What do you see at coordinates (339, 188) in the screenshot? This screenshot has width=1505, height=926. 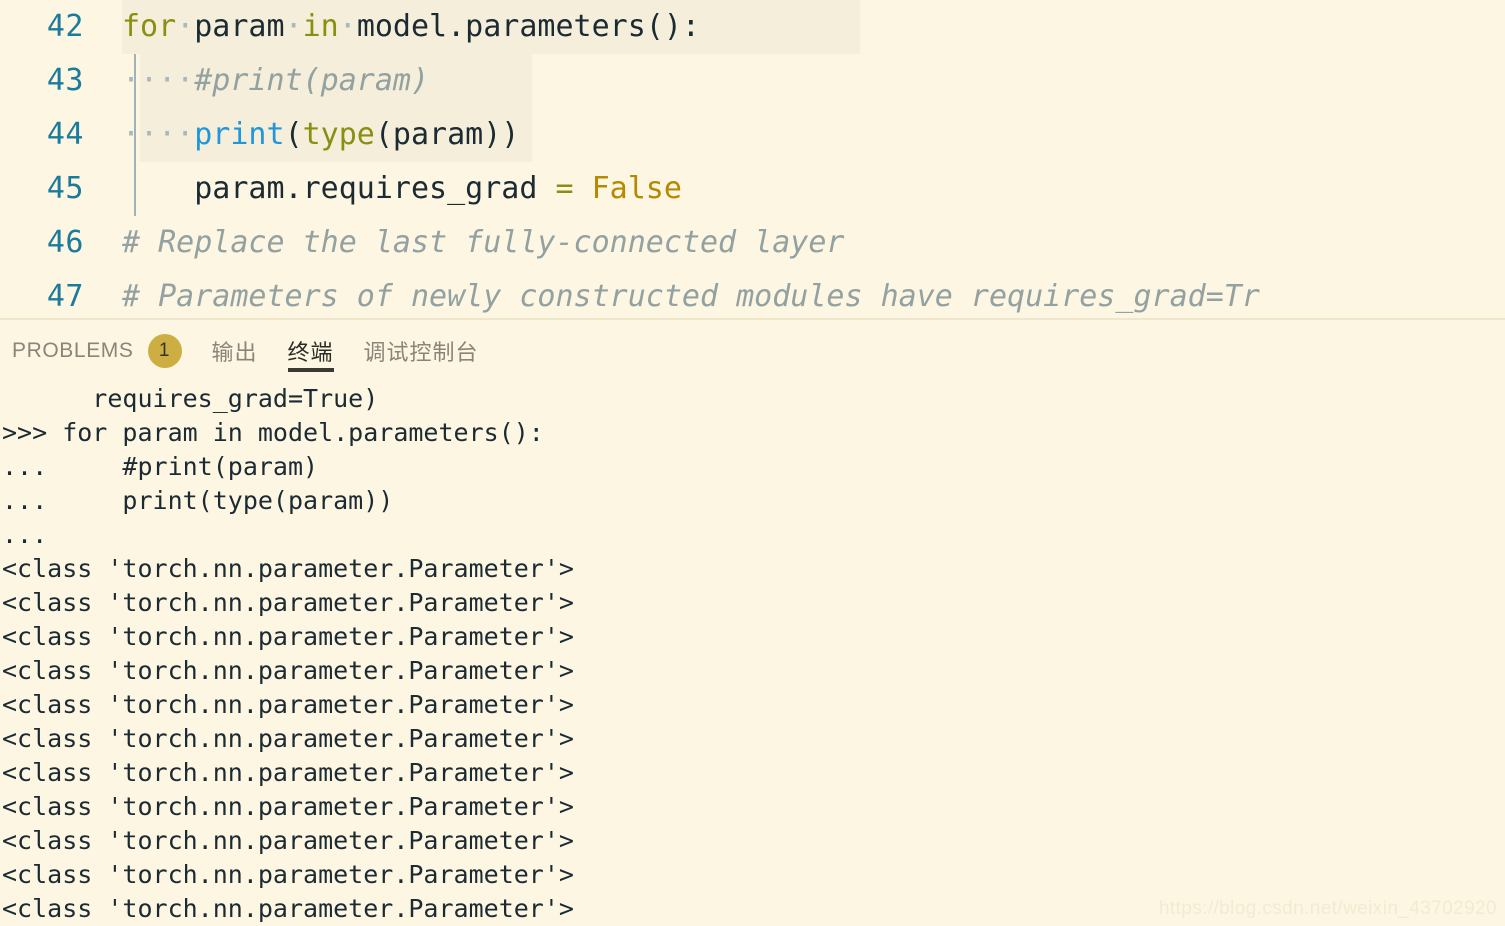 I see `code-token-plain: param.requires_grad` at bounding box center [339, 188].